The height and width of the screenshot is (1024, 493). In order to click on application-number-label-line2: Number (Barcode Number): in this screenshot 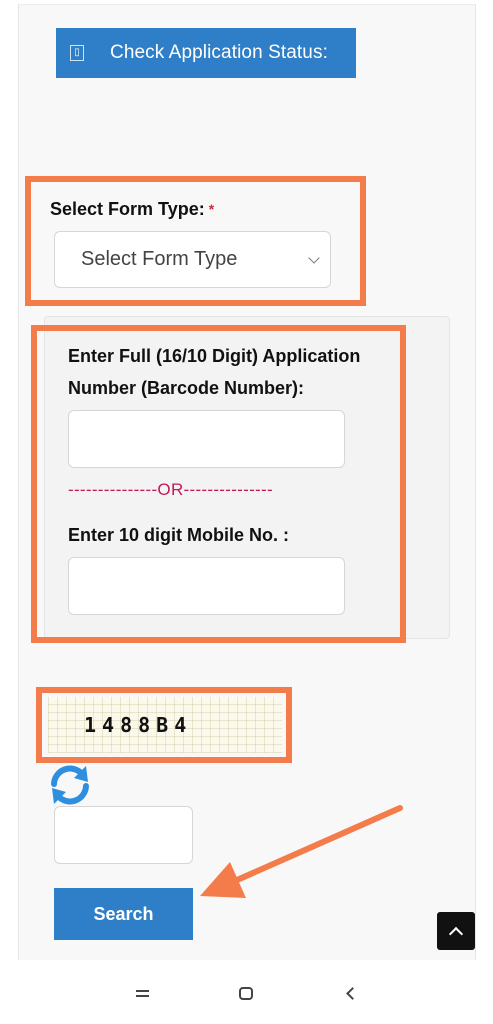, I will do `click(186, 388)`.